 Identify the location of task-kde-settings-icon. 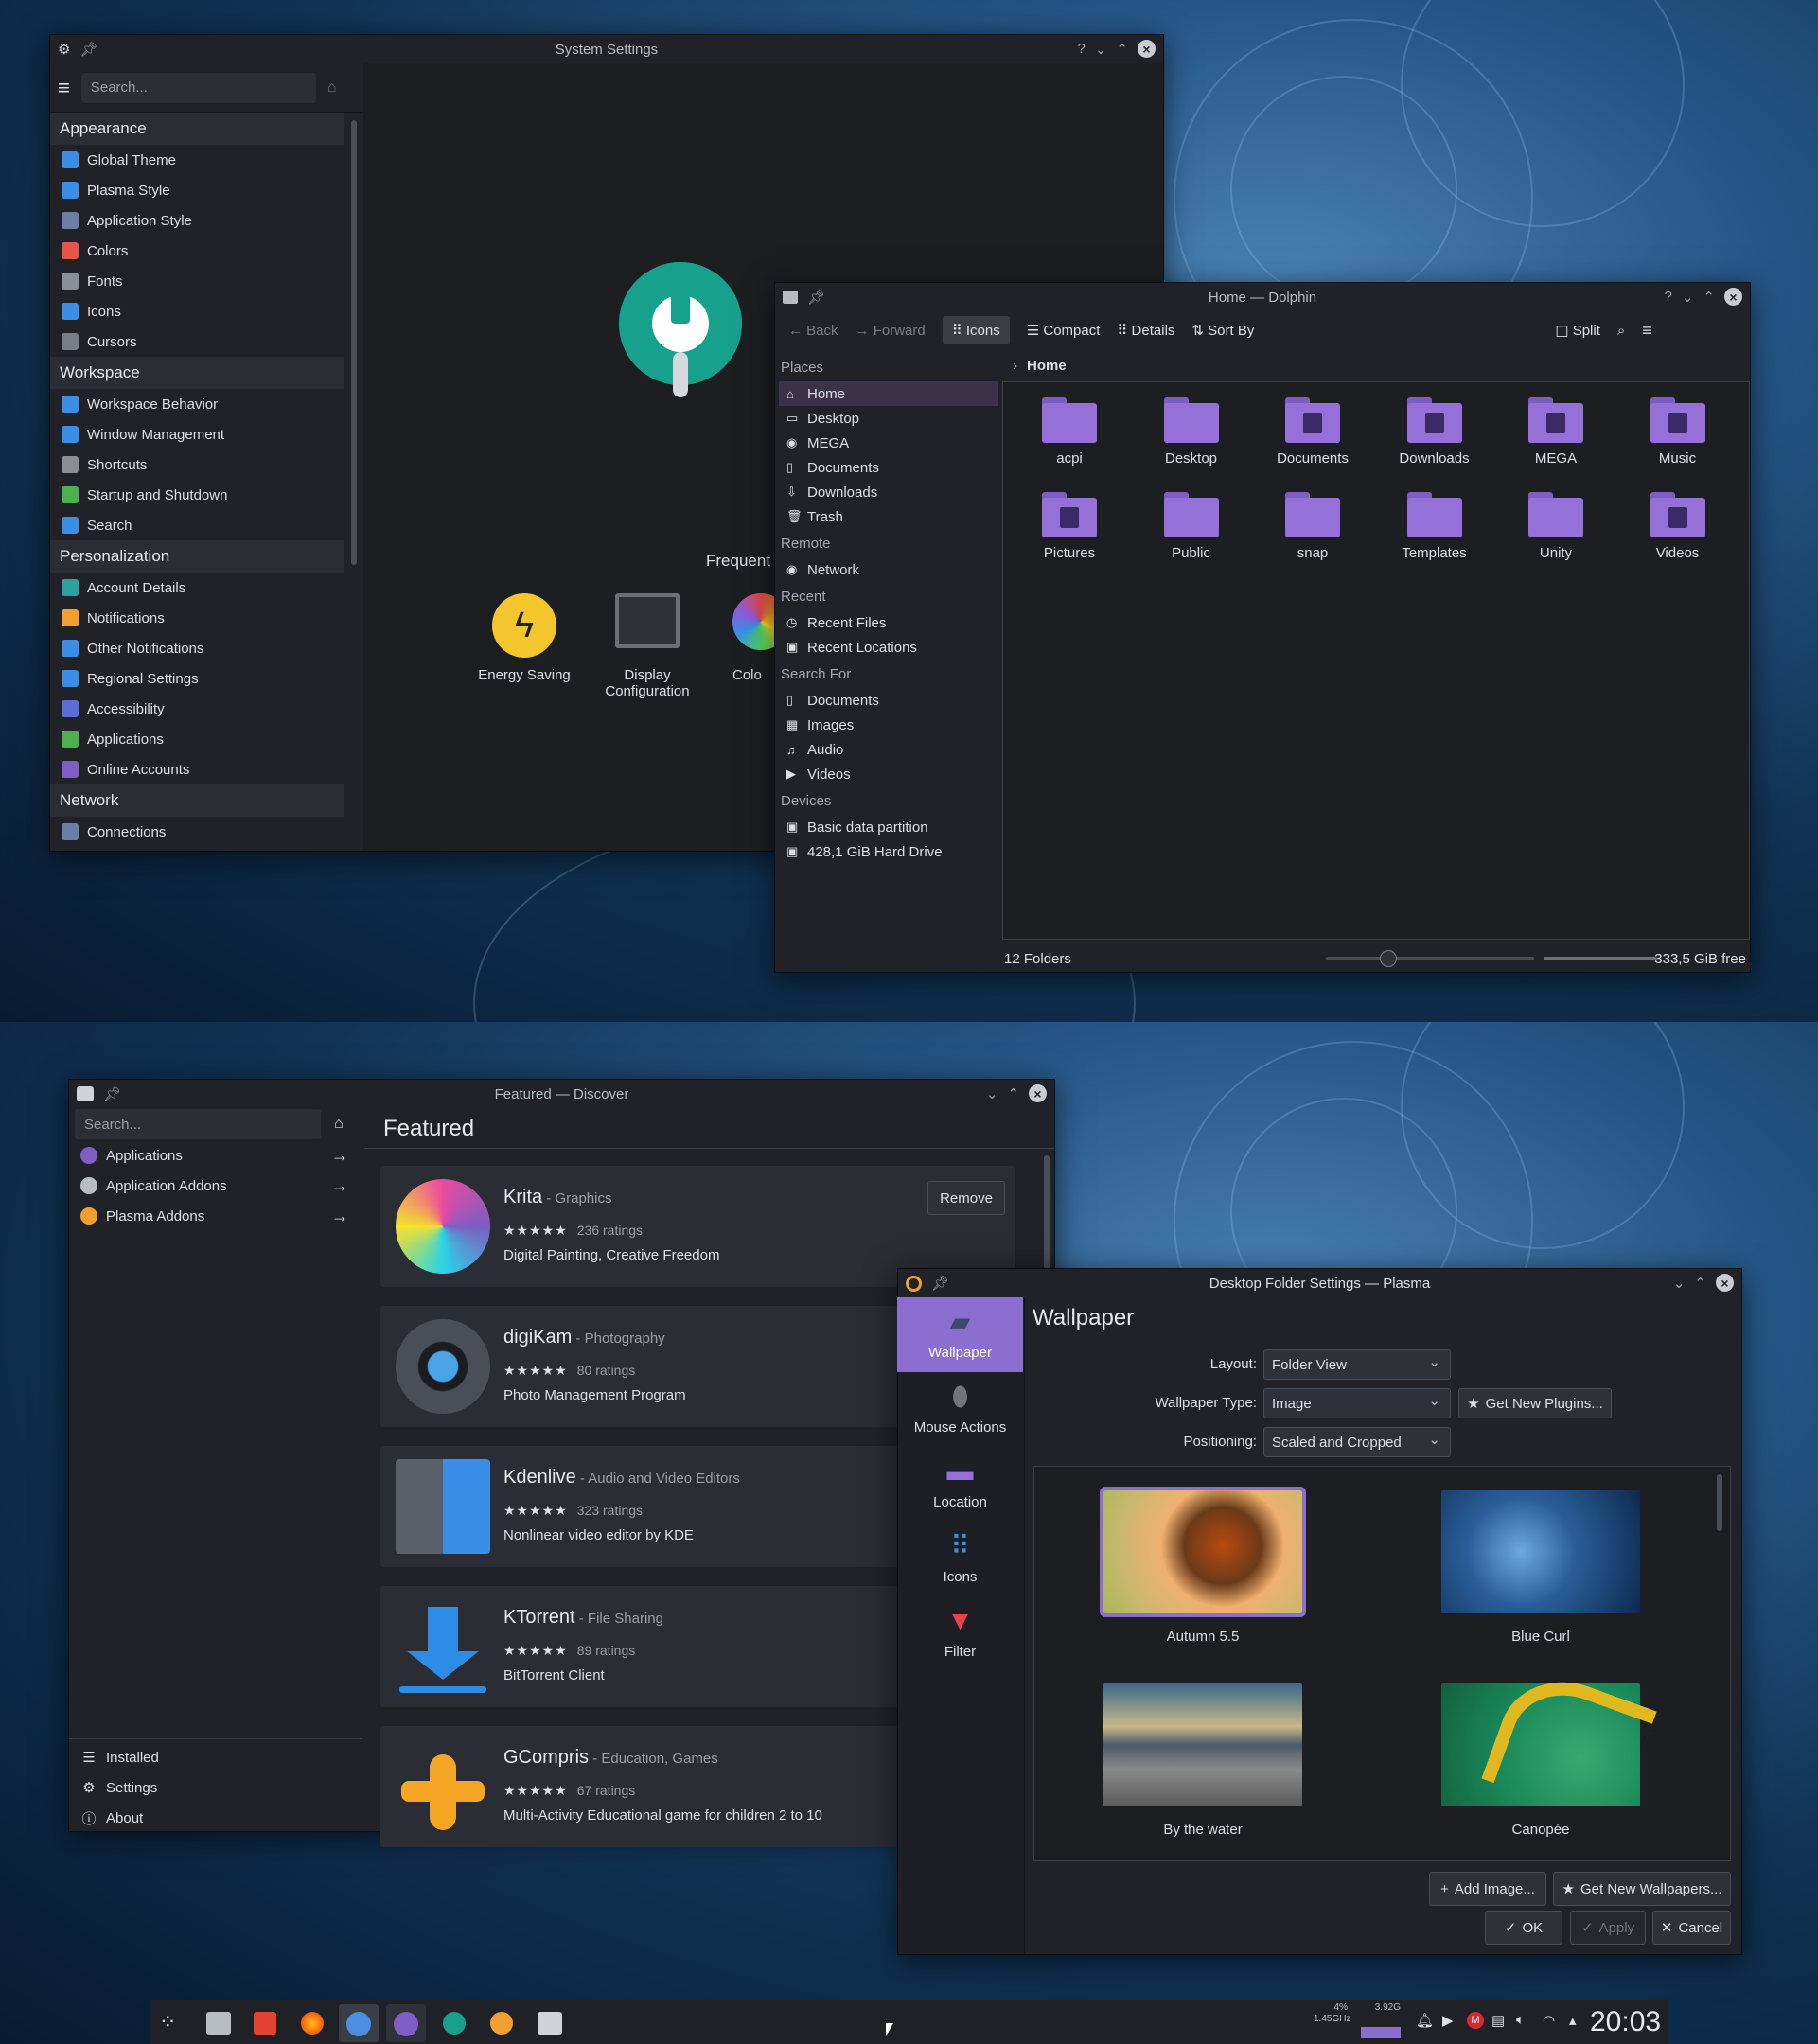
(454, 2023).